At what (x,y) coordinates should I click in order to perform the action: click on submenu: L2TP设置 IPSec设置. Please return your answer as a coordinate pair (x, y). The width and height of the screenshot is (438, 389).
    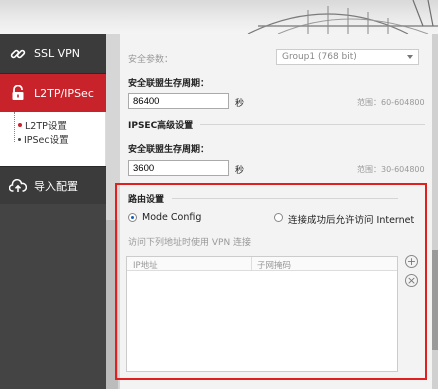
    Looking at the image, I should click on (53, 139).